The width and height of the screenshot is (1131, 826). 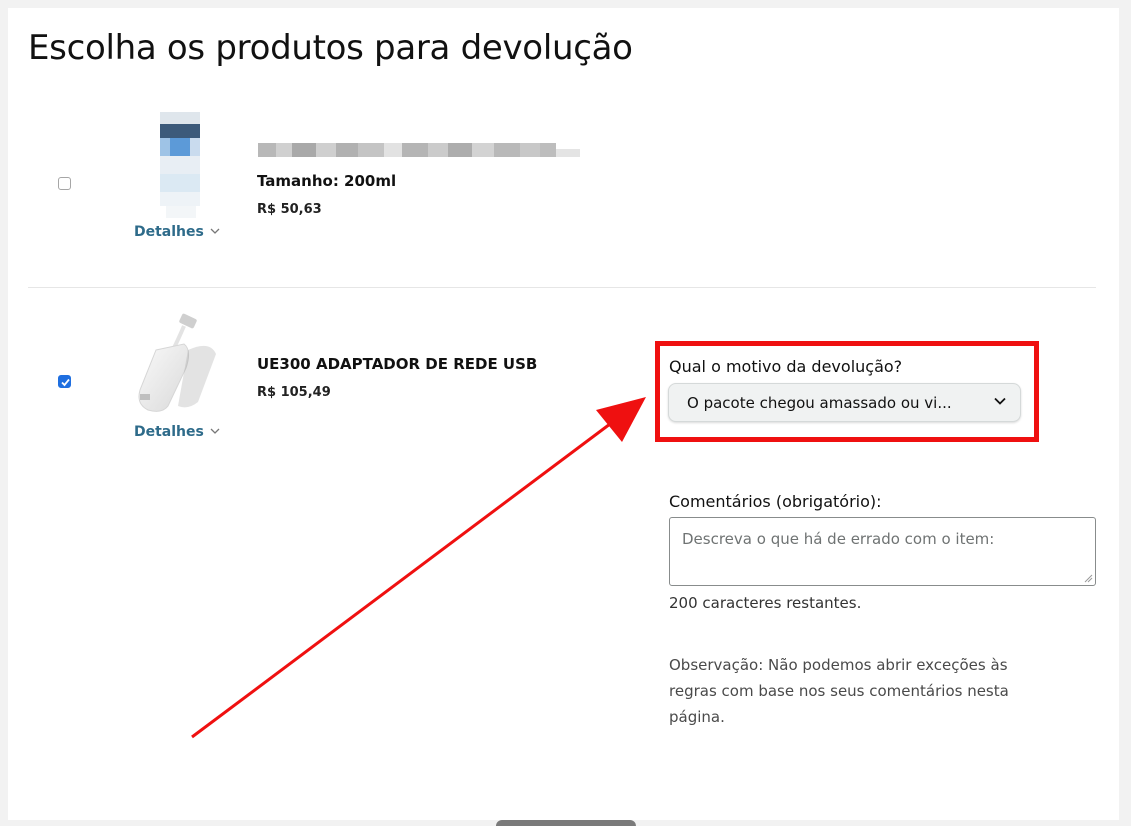 What do you see at coordinates (180, 165) in the screenshot?
I see `product-1-thumbnail` at bounding box center [180, 165].